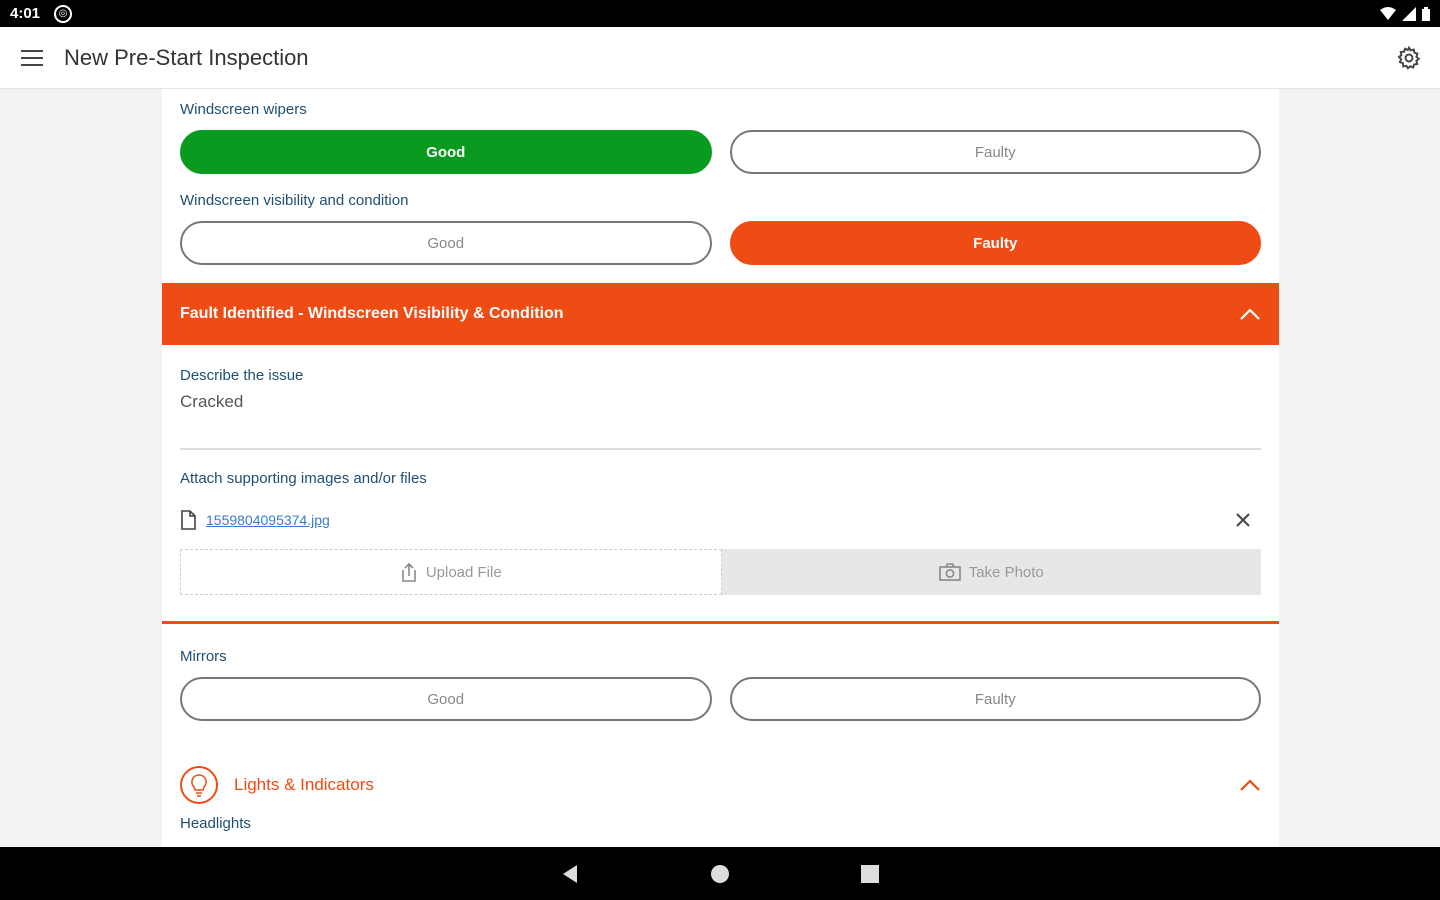 This screenshot has width=1440, height=900. Describe the element at coordinates (294, 200) in the screenshot. I see `question-label: Windscreen visibility and condition` at that location.